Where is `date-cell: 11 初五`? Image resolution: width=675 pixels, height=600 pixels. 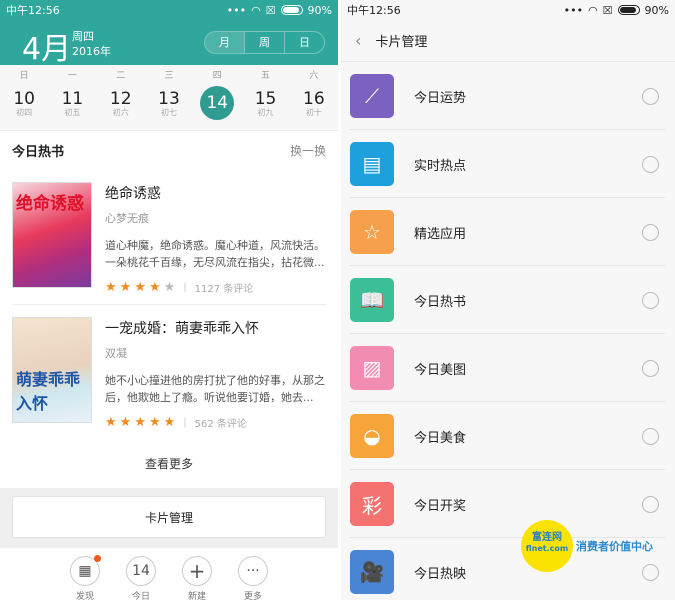 date-cell: 11 初五 is located at coordinates (72, 107).